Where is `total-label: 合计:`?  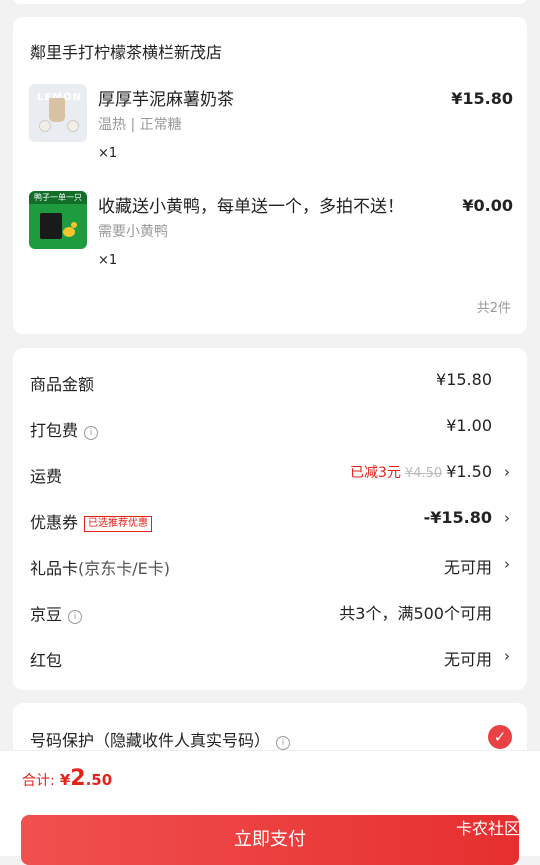 total-label: 合计: is located at coordinates (38, 781).